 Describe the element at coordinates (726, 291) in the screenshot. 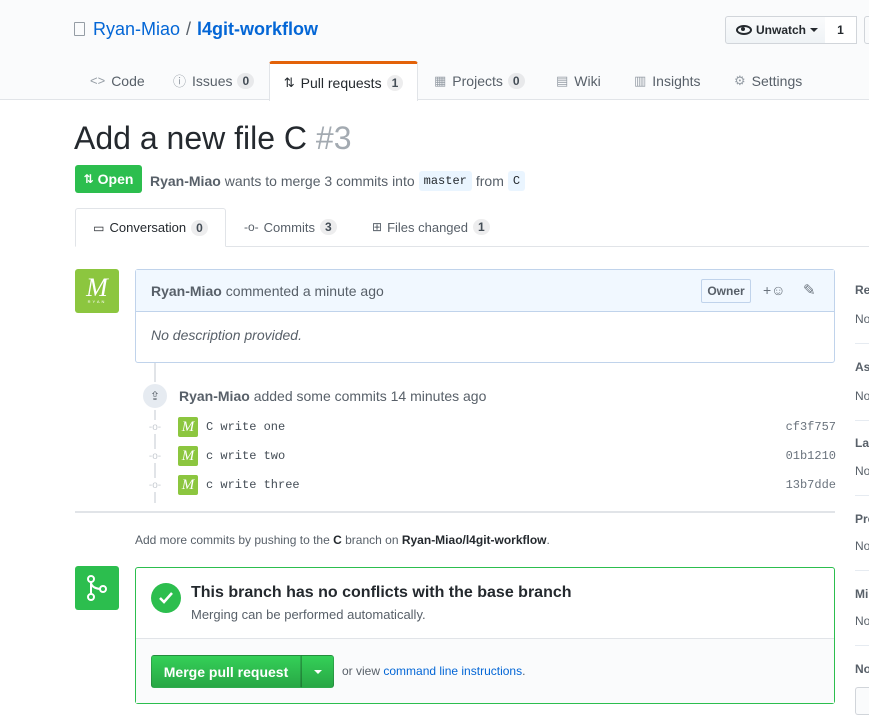

I see `owner-badge: Owner` at that location.